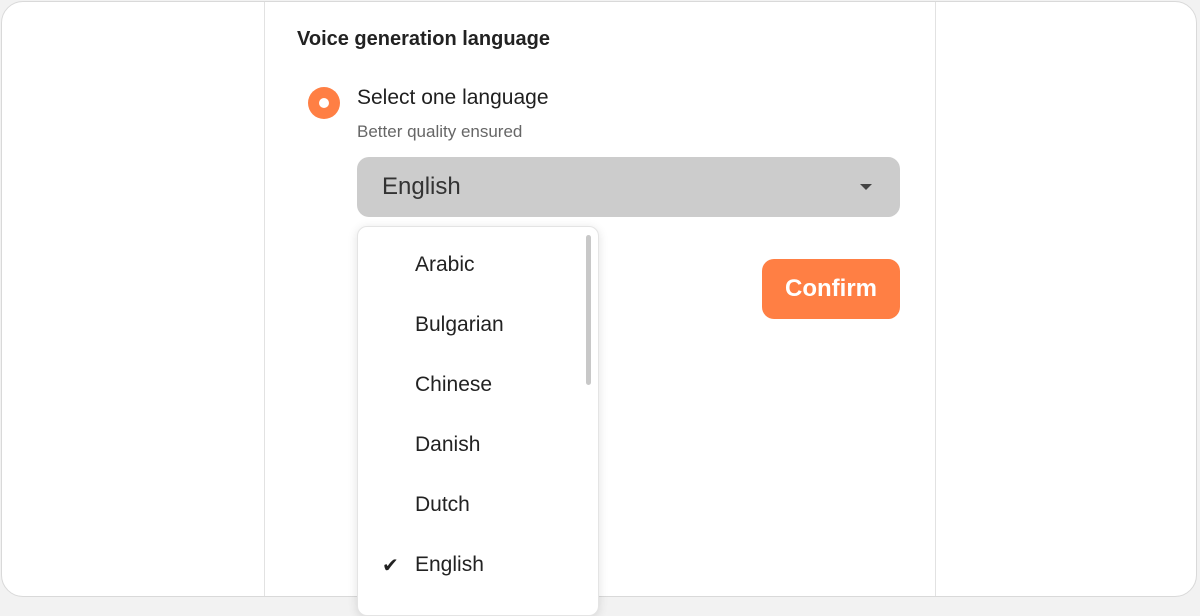 The height and width of the screenshot is (616, 1200). What do you see at coordinates (390, 566) in the screenshot?
I see `checkmark-icon: ✔` at bounding box center [390, 566].